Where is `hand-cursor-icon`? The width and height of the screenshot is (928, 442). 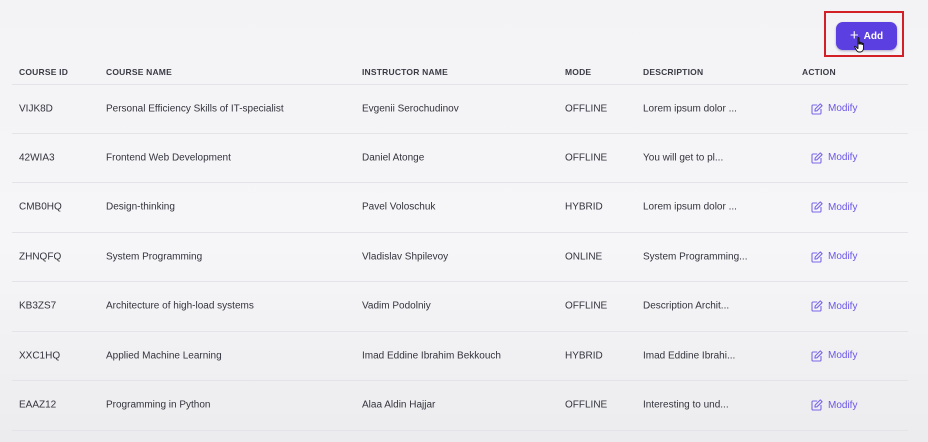
hand-cursor-icon is located at coordinates (859, 45).